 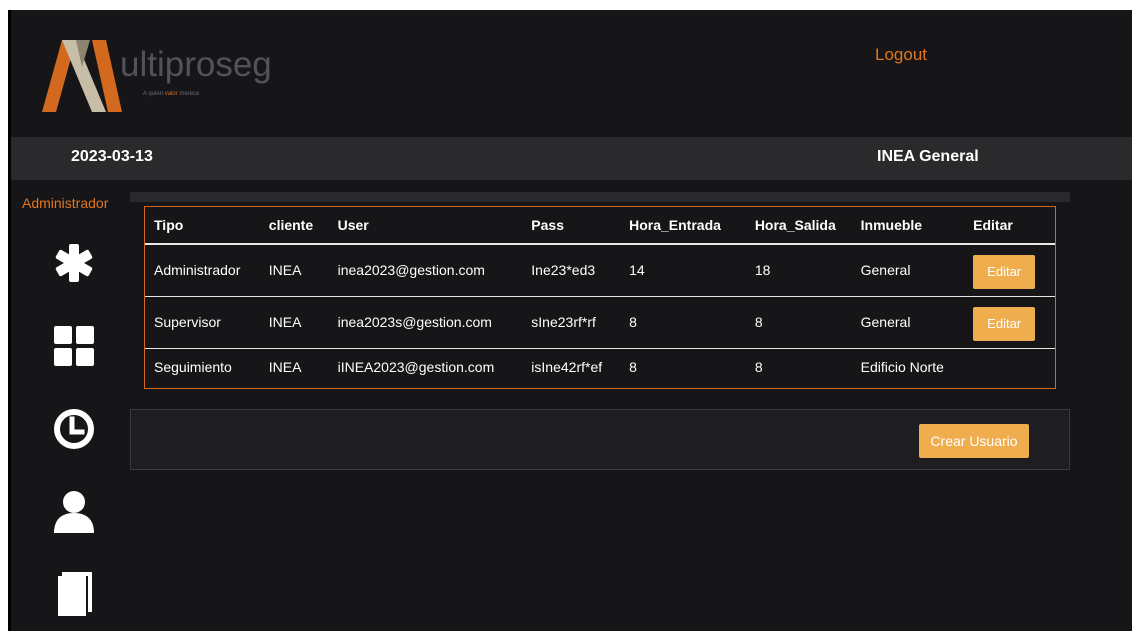 What do you see at coordinates (683, 226) in the screenshot?
I see `column-header: Hora_Entrada` at bounding box center [683, 226].